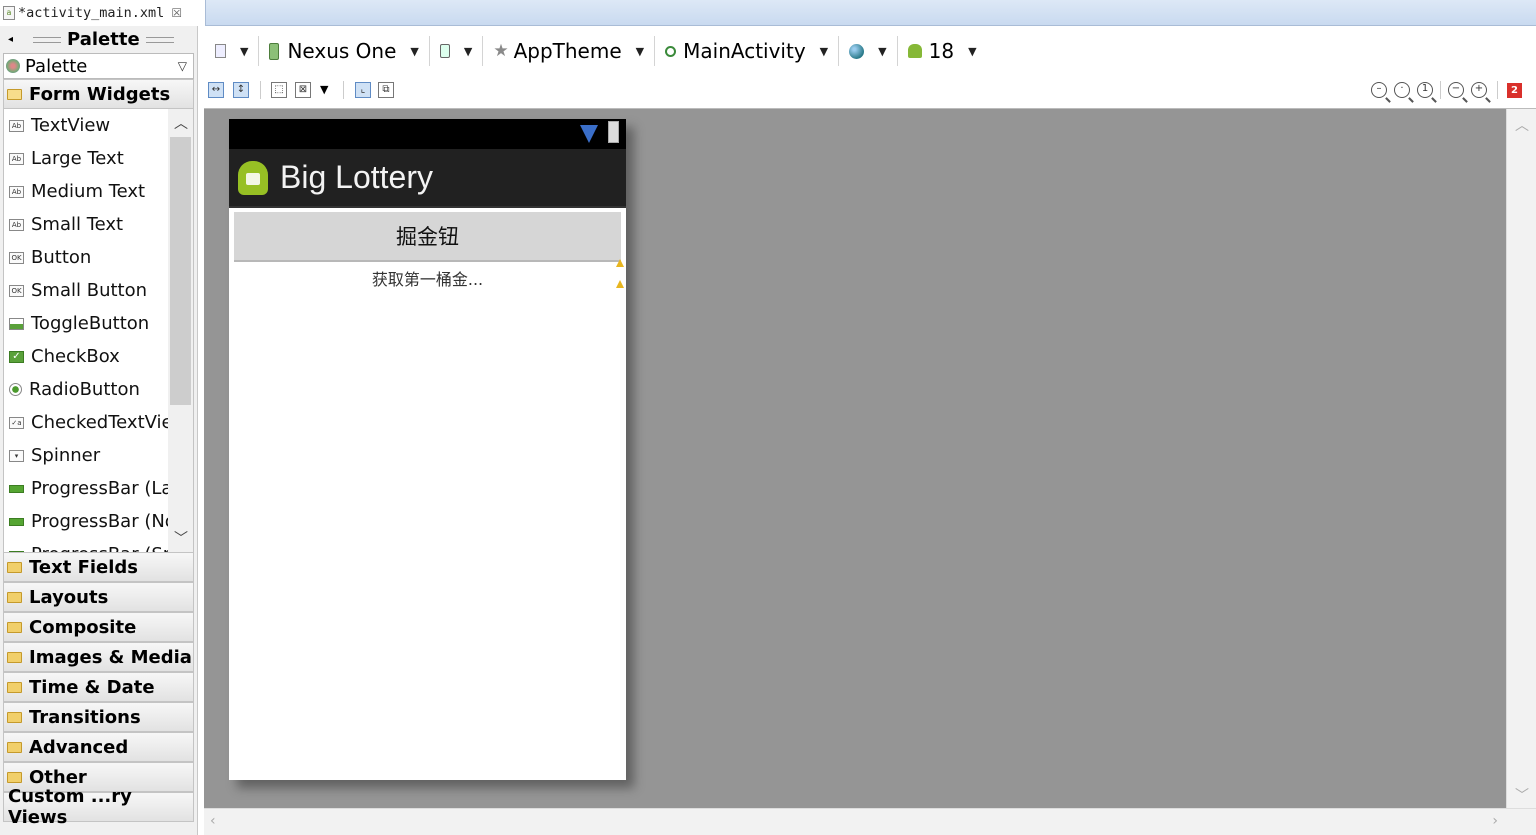 Image resolution: width=1536 pixels, height=835 pixels. What do you see at coordinates (71, 125) in the screenshot?
I see `widget-label: TextView` at bounding box center [71, 125].